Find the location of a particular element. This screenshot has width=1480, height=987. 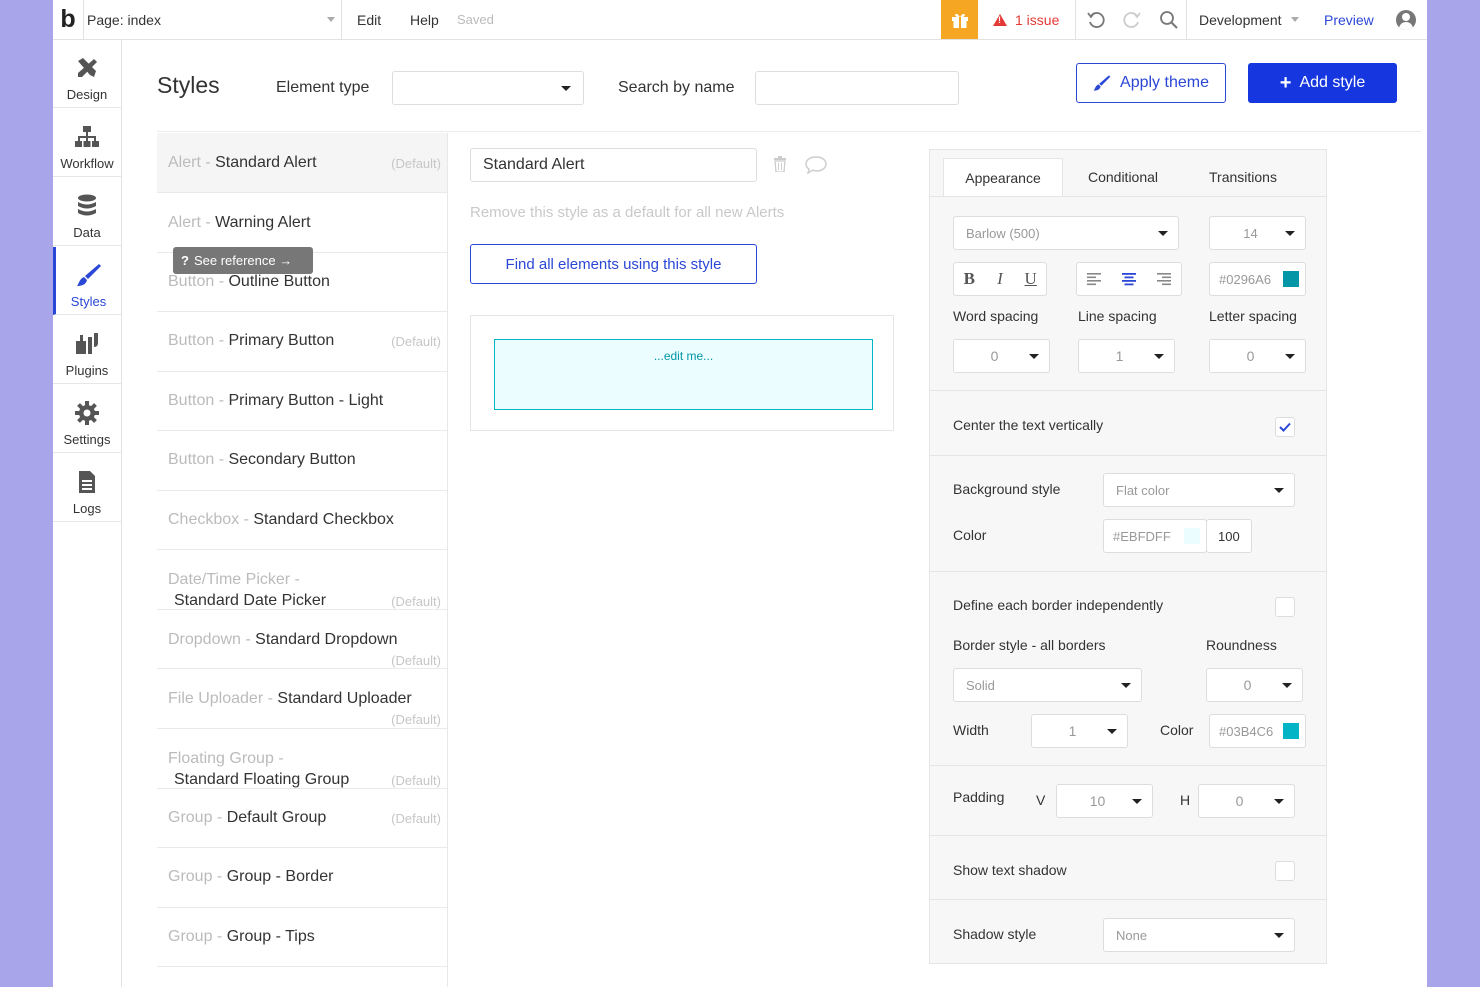

text-shadow-checkbox is located at coordinates (1285, 871).